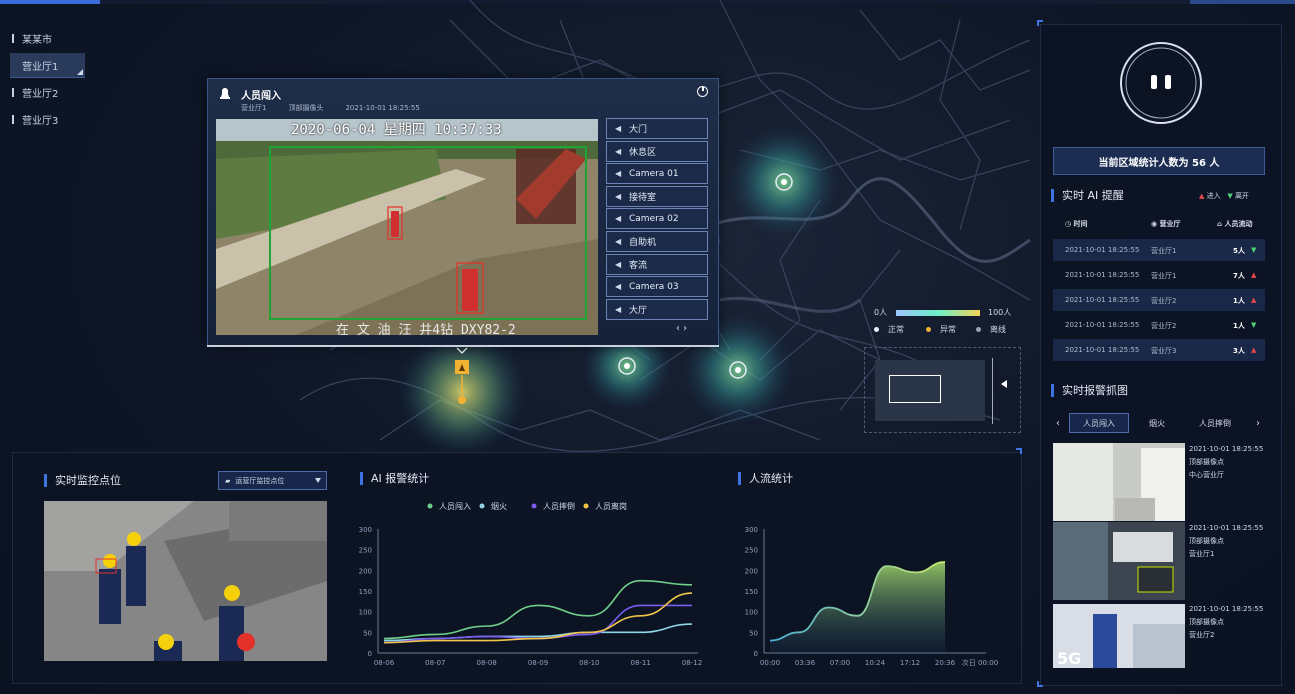  I want to click on tab-fire: 烟火, so click(1157, 423).